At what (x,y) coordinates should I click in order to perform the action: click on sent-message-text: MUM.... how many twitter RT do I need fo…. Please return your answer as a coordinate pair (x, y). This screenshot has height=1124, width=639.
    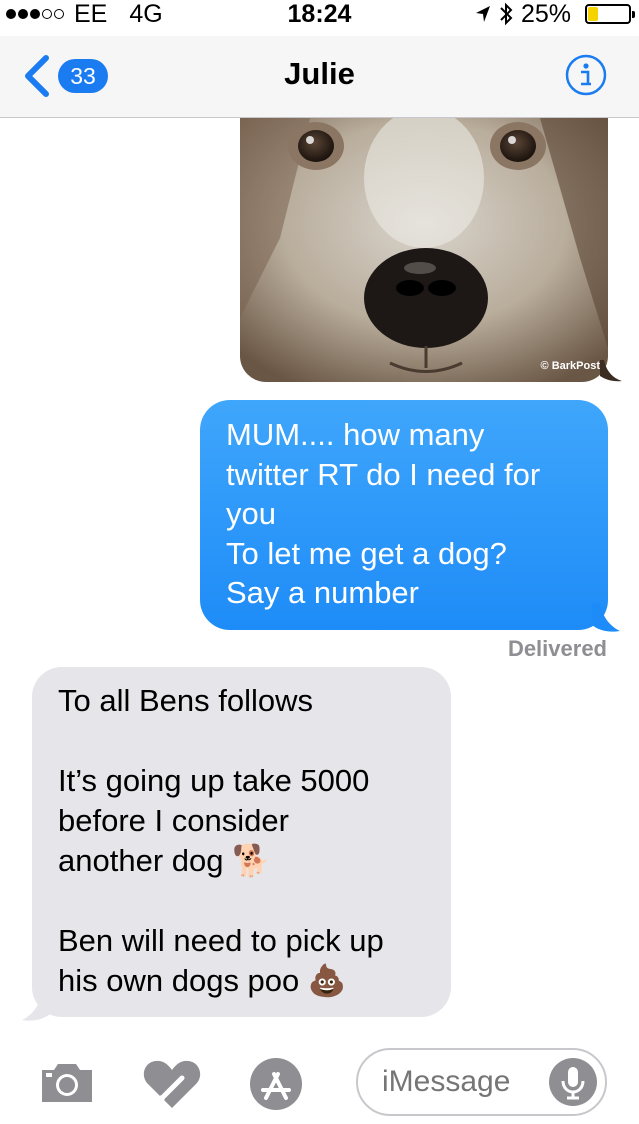
    Looking at the image, I should click on (383, 513).